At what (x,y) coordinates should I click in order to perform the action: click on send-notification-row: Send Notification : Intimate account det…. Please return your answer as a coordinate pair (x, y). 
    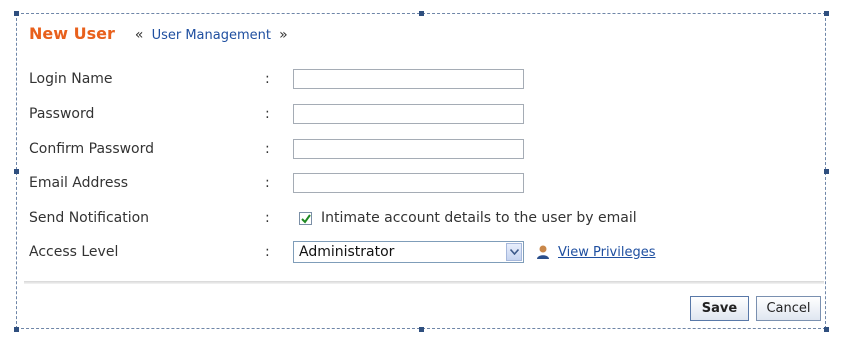
    Looking at the image, I should click on (333, 218).